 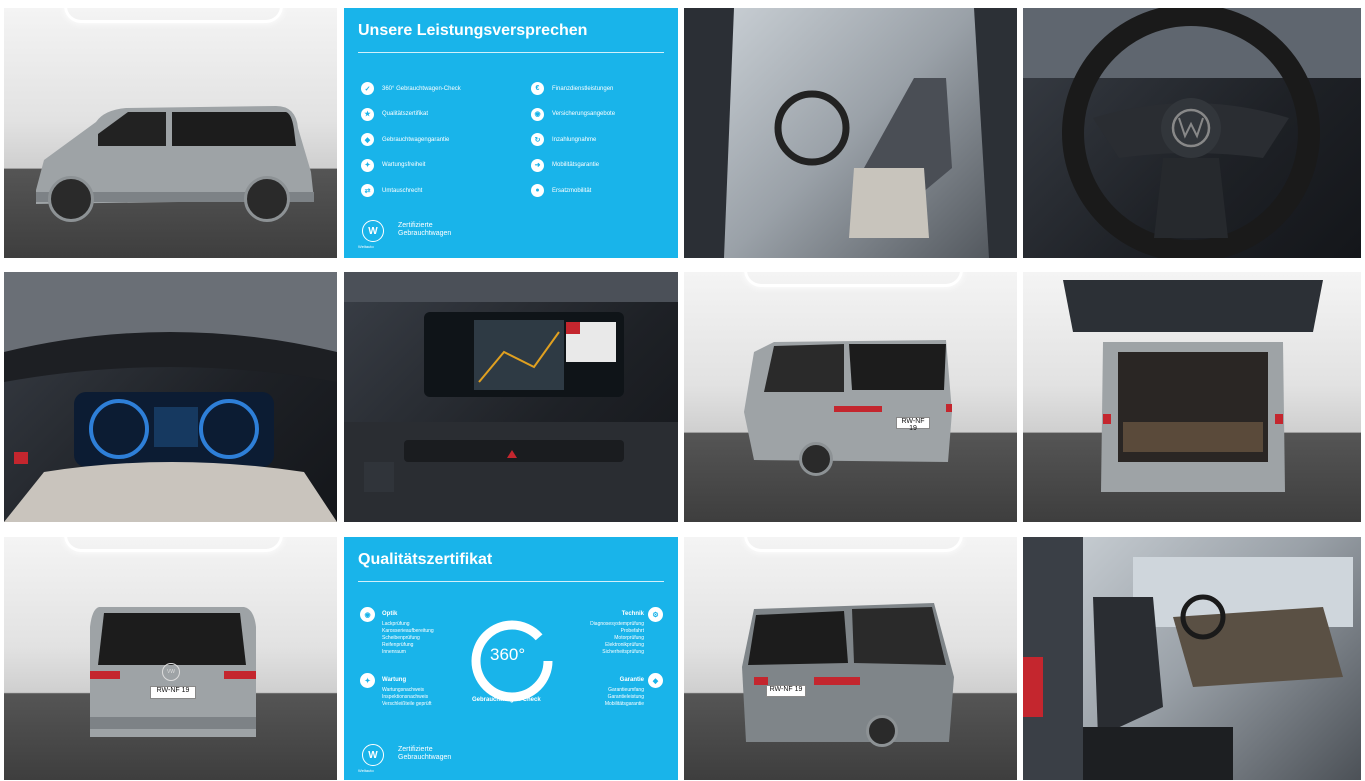 What do you see at coordinates (436, 191) in the screenshot?
I see `promo-item: ⇄ Umtauschrecht` at bounding box center [436, 191].